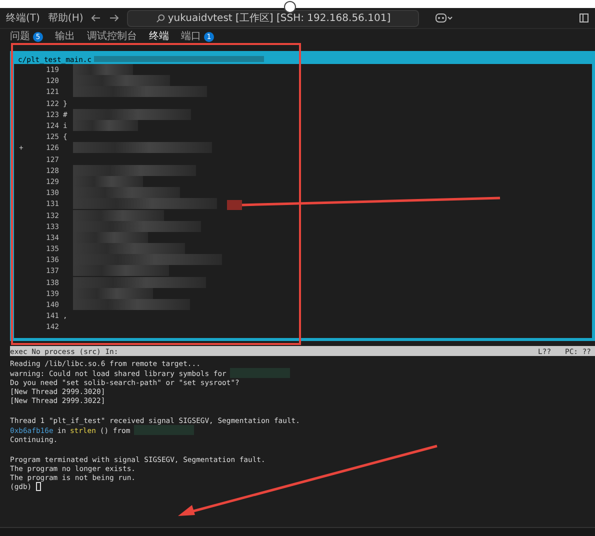 Image resolution: width=595 pixels, height=536 pixels. Describe the element at coordinates (234, 205) in the screenshot. I see `highlight-mark` at that location.